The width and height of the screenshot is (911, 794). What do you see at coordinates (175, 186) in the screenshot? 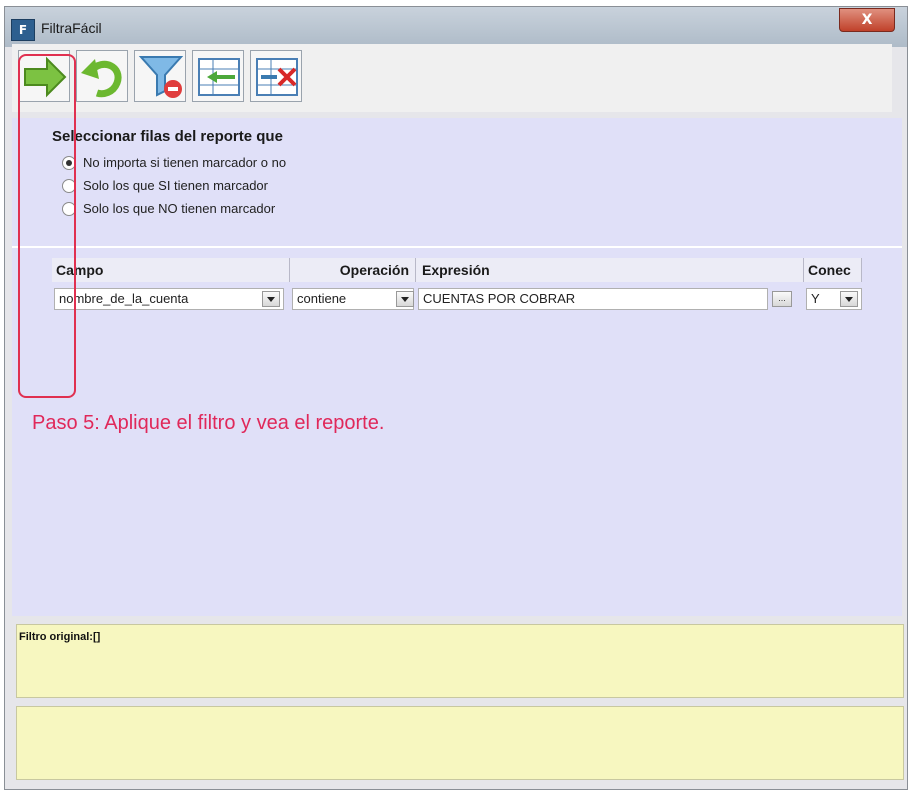
I see `radio-label: Solo los que SI tienen marcador` at bounding box center [175, 186].